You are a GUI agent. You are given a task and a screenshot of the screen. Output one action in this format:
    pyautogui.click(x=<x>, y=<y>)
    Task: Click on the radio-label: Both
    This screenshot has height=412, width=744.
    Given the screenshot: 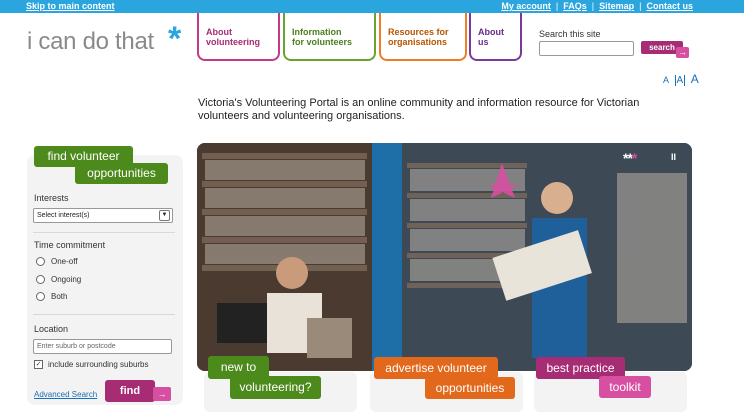 What is the action you would take?
    pyautogui.click(x=59, y=296)
    